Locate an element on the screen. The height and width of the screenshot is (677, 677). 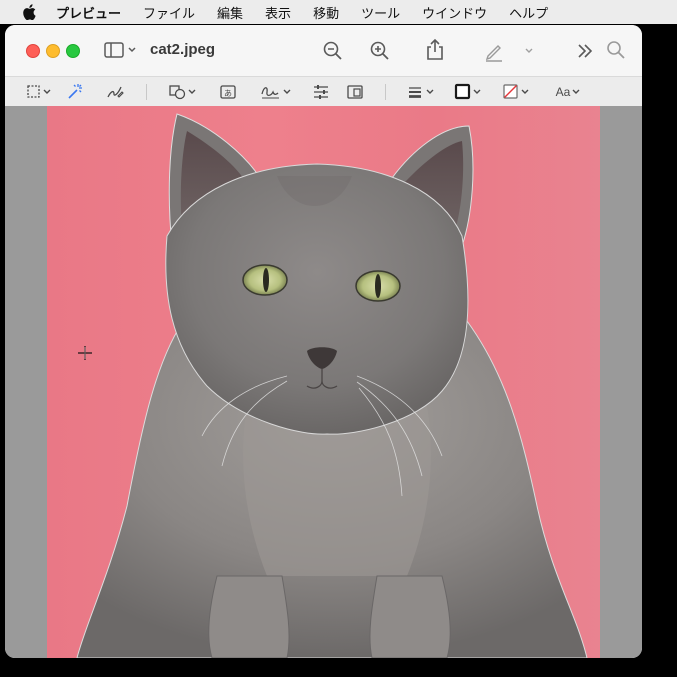
apple-menu-icon is located at coordinates (29, 12).